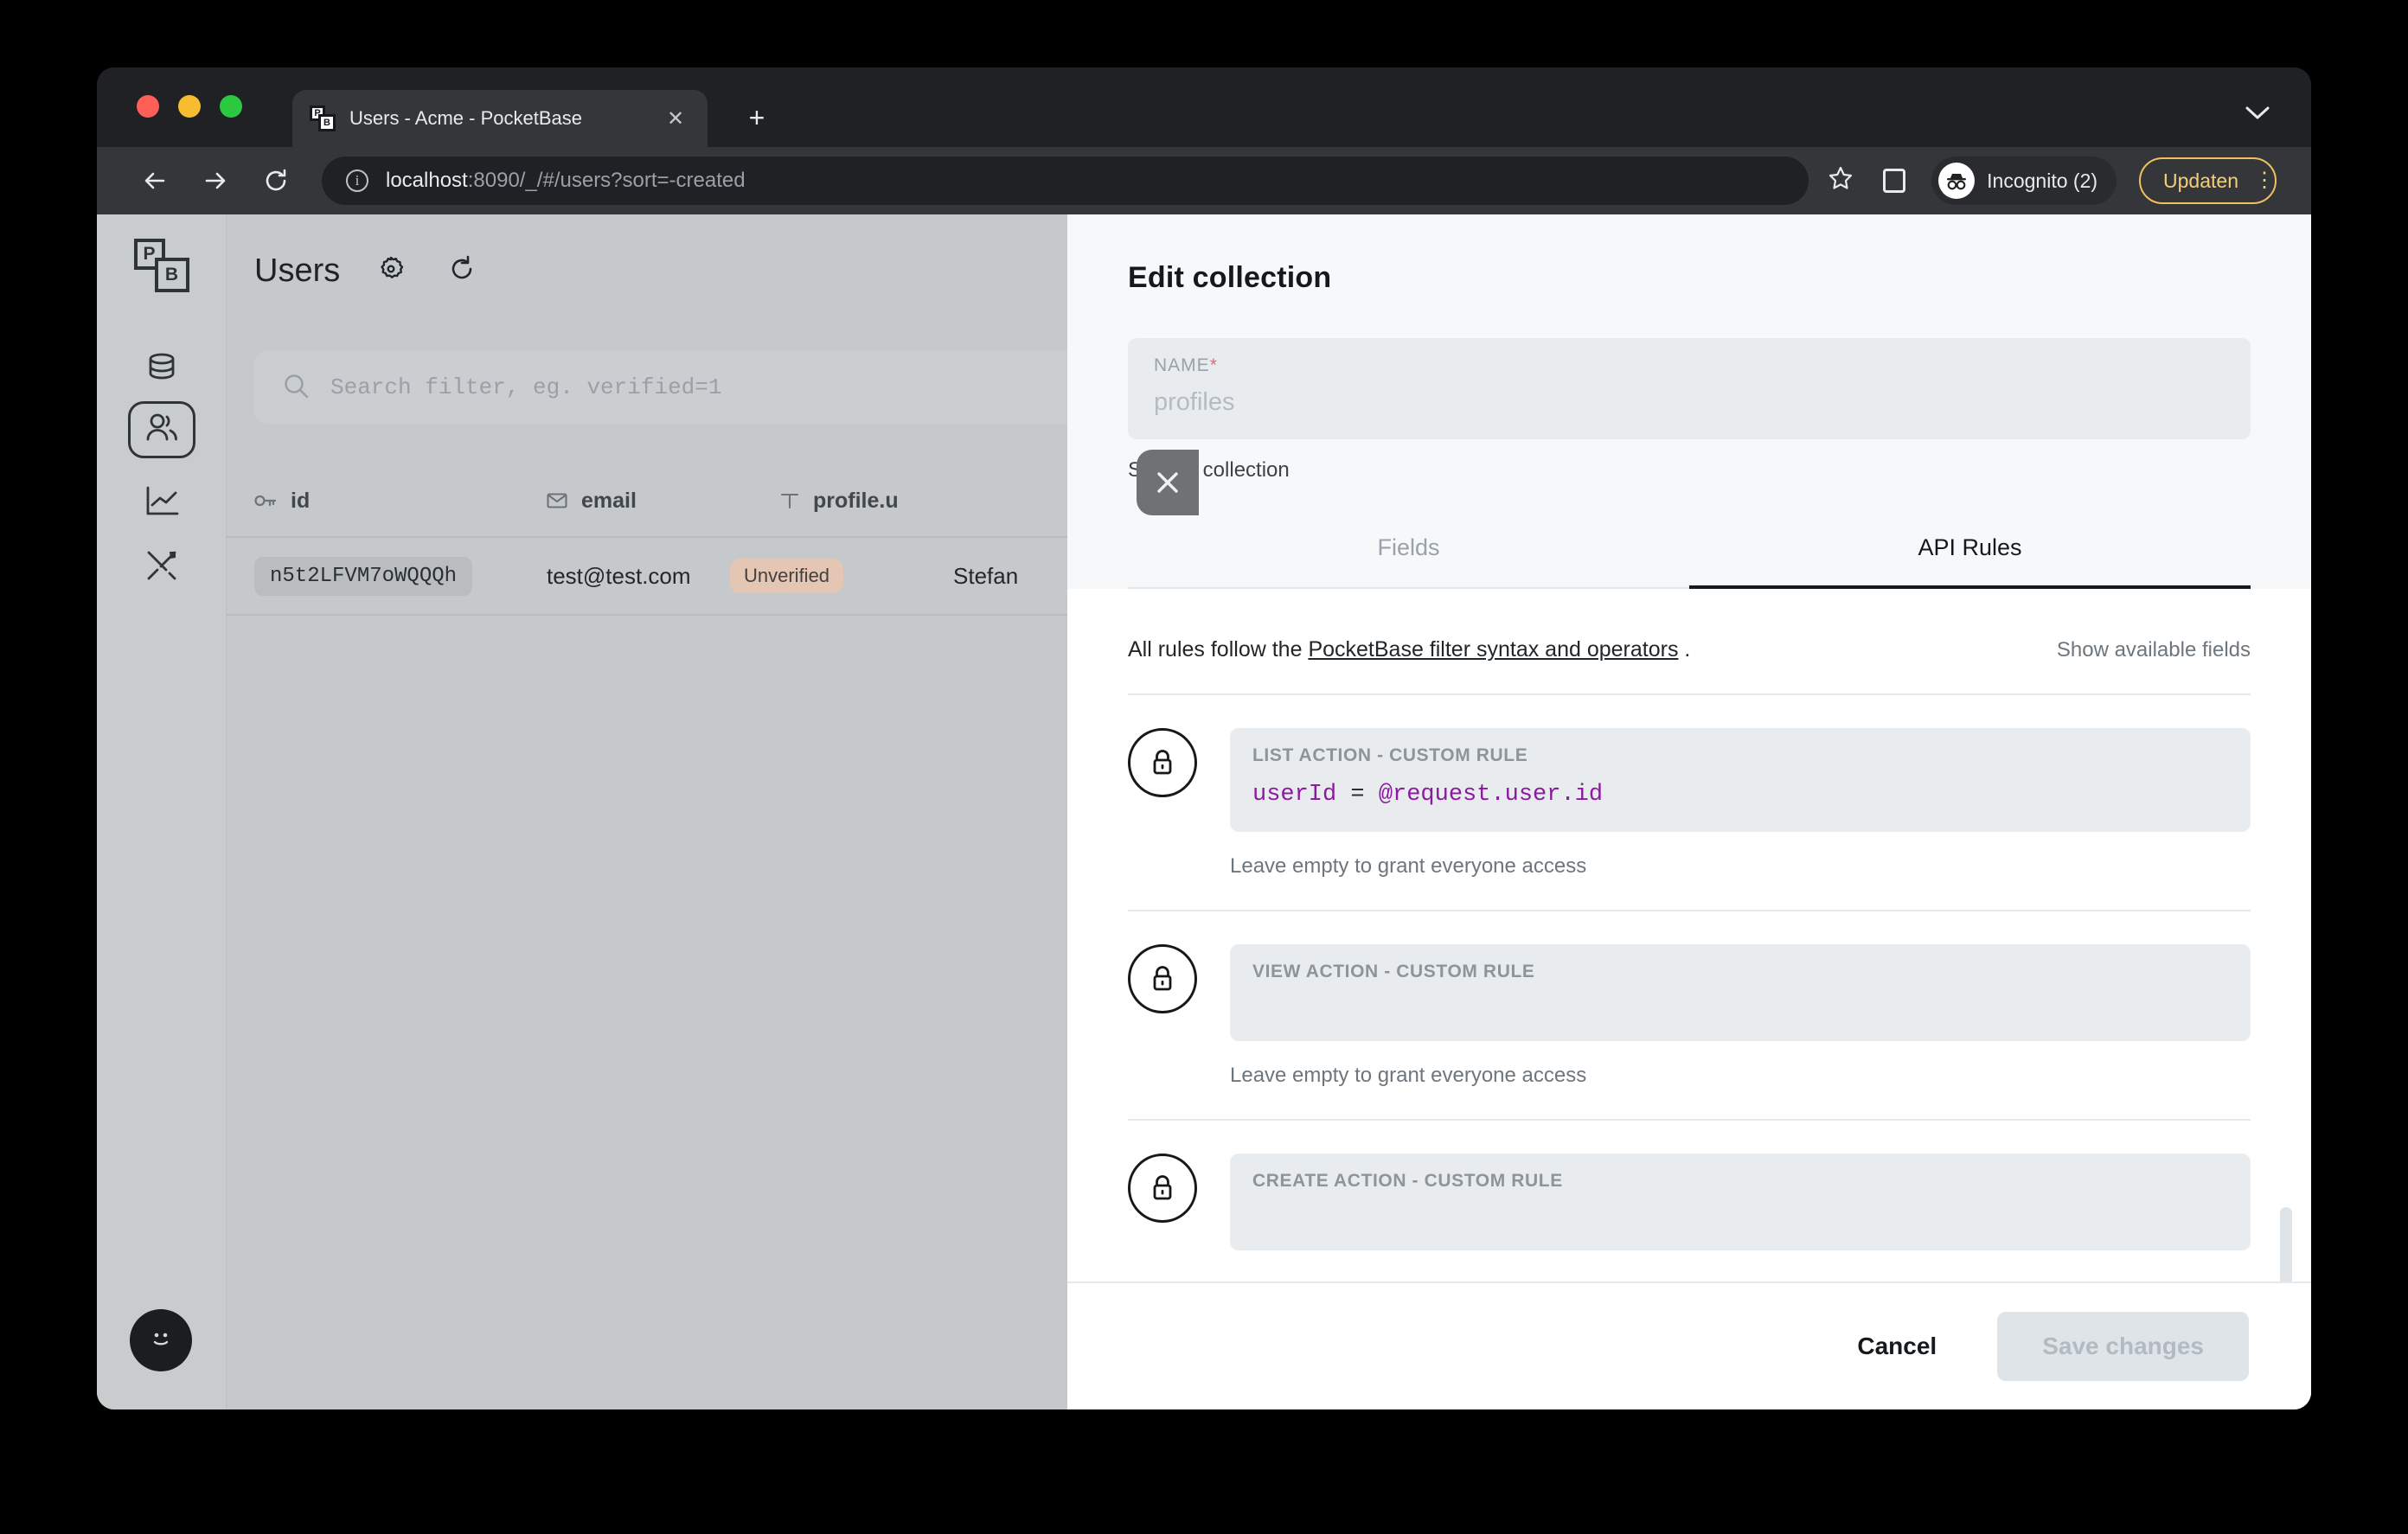 The width and height of the screenshot is (2408, 1534). What do you see at coordinates (675, 119) in the screenshot?
I see `close-icon: ✕` at bounding box center [675, 119].